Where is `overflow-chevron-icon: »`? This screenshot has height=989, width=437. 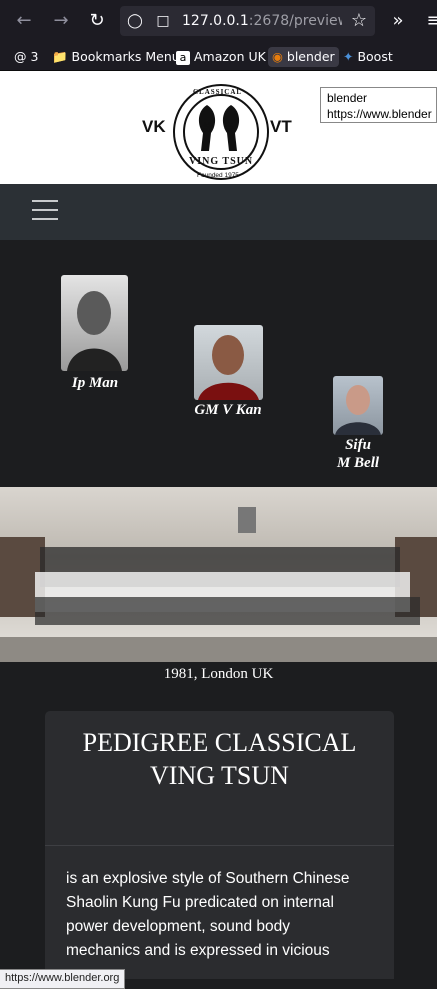 overflow-chevron-icon: » is located at coordinates (398, 21).